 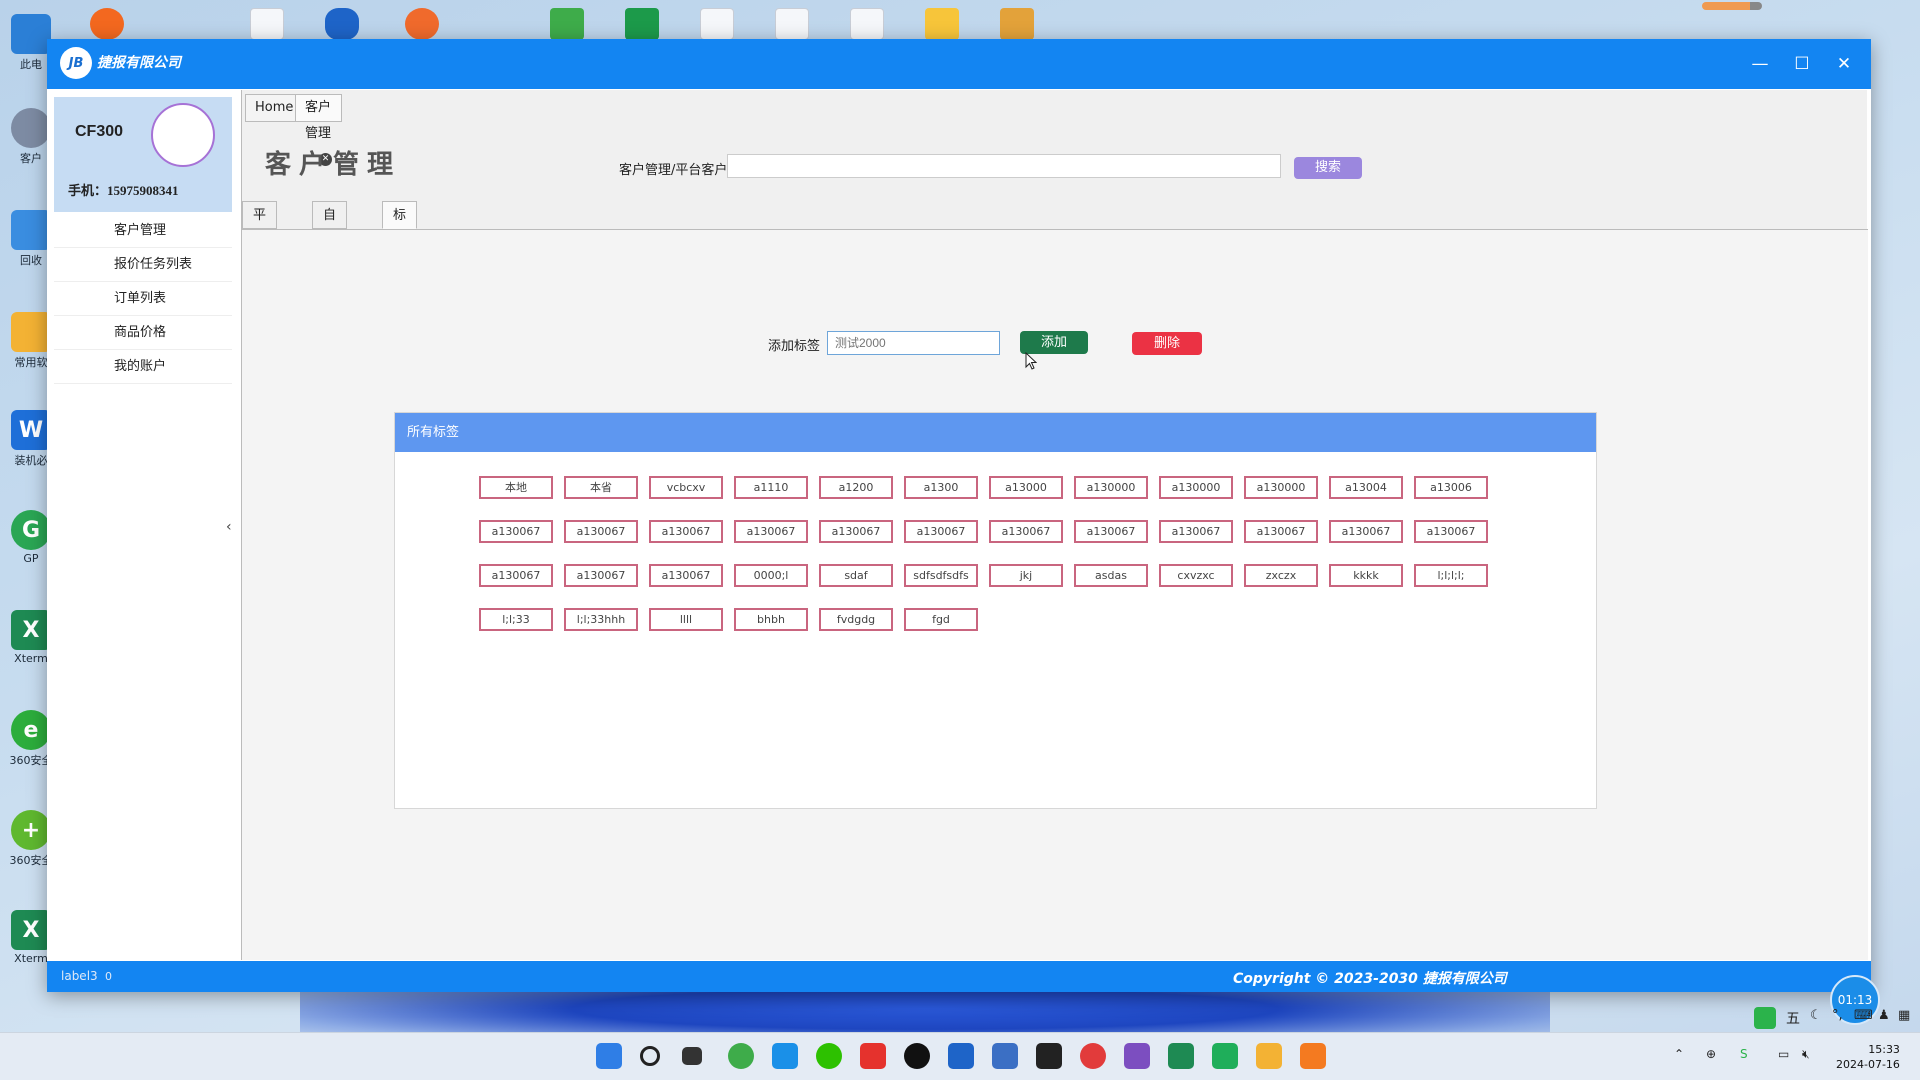 I want to click on notes-icon, so click(x=1005, y=1056).